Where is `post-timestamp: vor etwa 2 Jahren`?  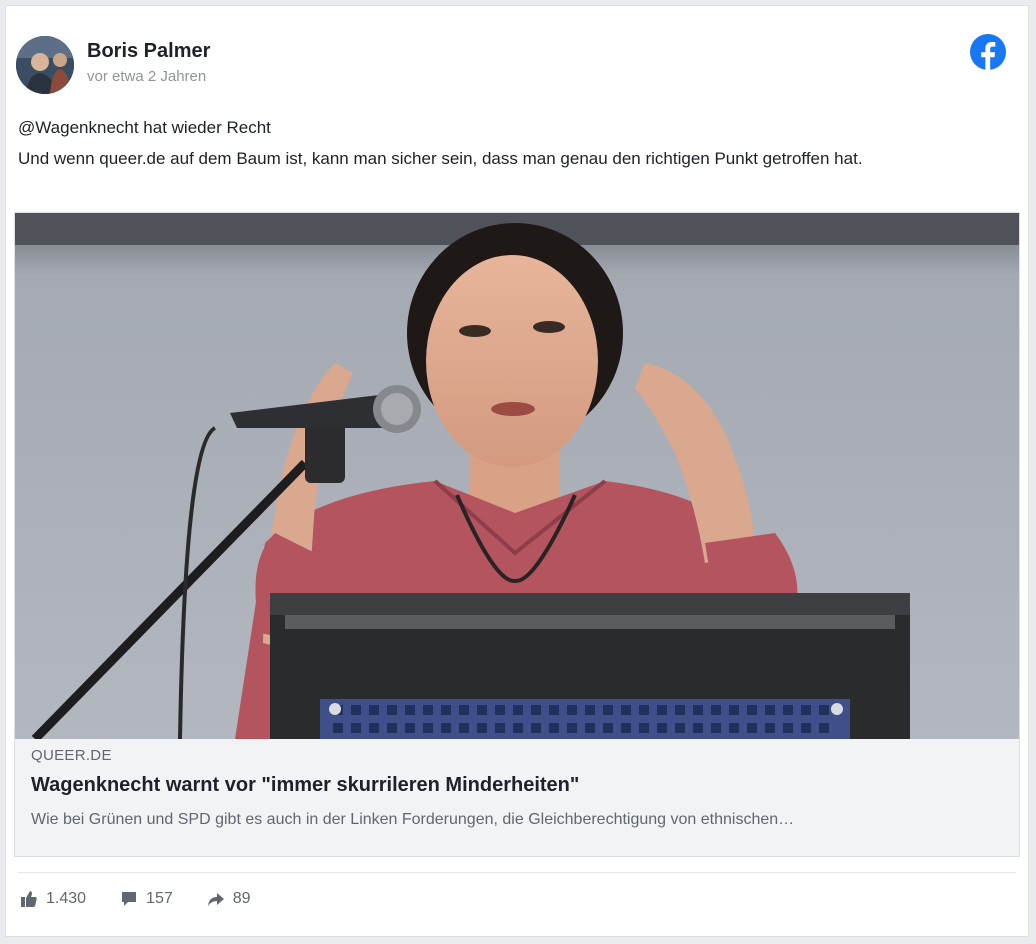 post-timestamp: vor etwa 2 Jahren is located at coordinates (146, 76).